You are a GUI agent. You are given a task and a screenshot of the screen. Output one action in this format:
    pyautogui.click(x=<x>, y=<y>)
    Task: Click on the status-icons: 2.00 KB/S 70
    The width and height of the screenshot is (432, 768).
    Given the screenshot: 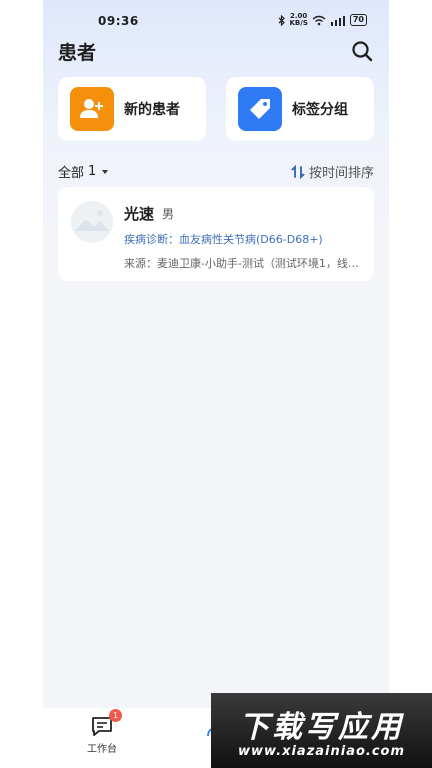 What is the action you would take?
    pyautogui.click(x=322, y=20)
    